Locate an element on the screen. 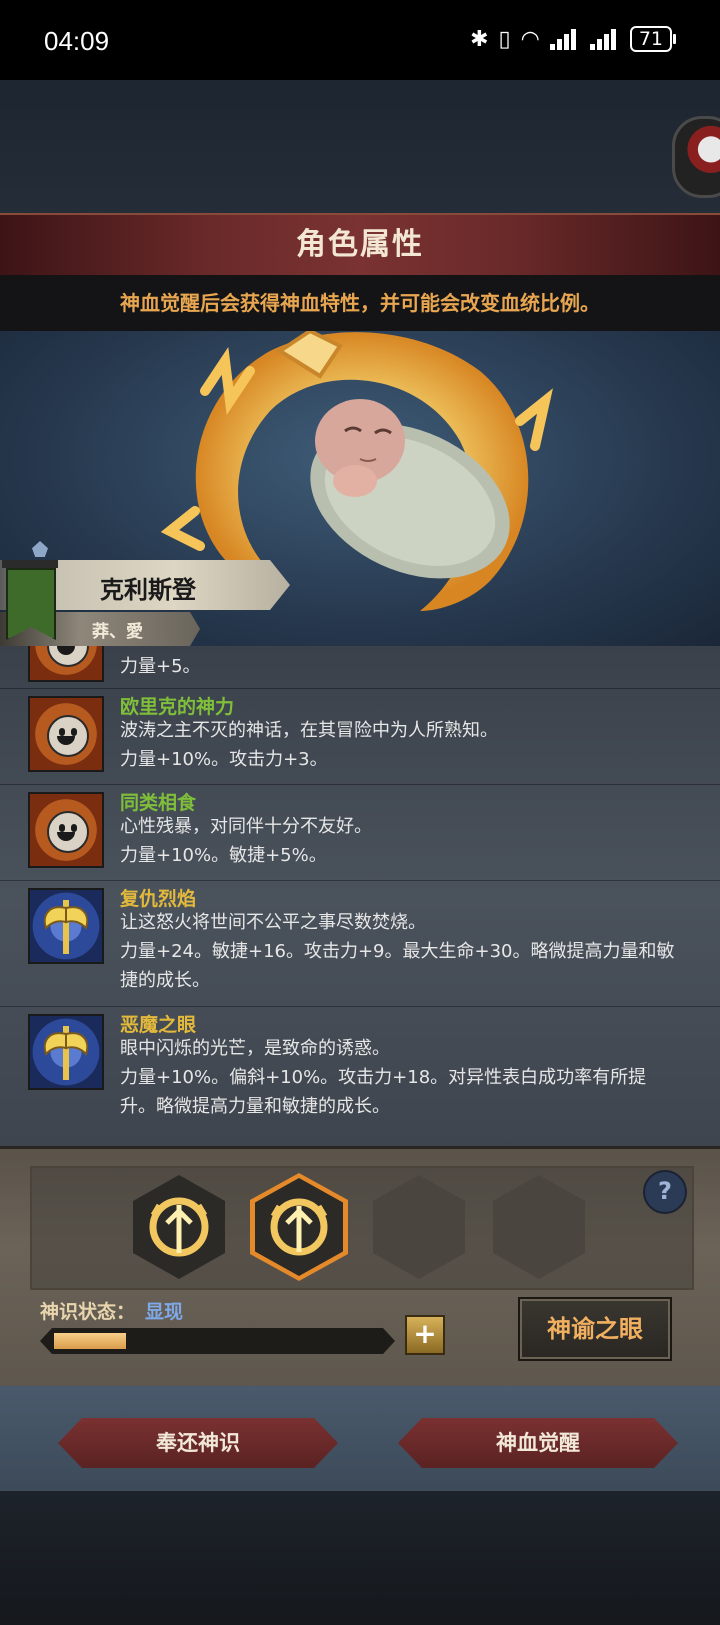 This screenshot has height=1625, width=720. hint-bar: 神血觉醒后会获得神血特性，并可能会改变血统比例。 is located at coordinates (360, 303).